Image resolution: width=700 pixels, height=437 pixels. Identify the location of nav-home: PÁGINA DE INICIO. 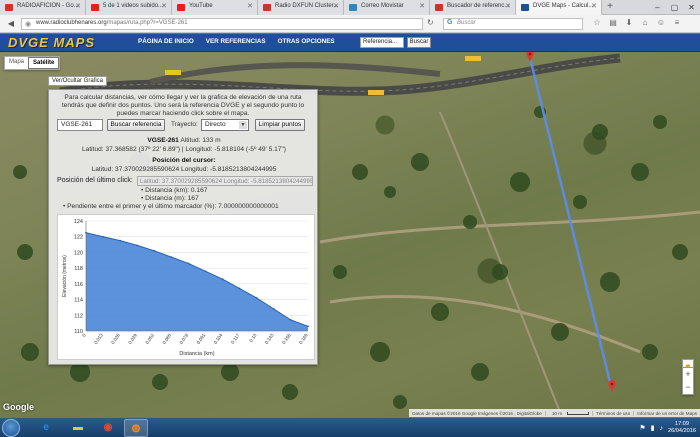
(166, 41).